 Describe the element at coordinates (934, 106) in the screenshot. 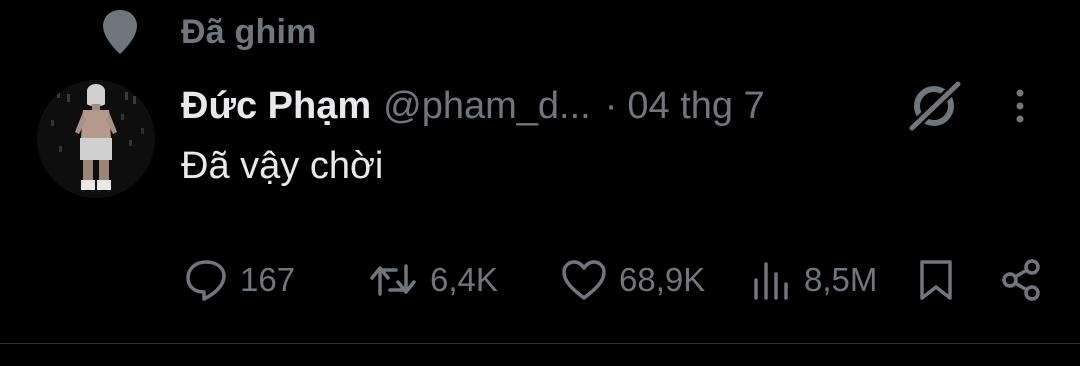

I see `grok-icon` at that location.